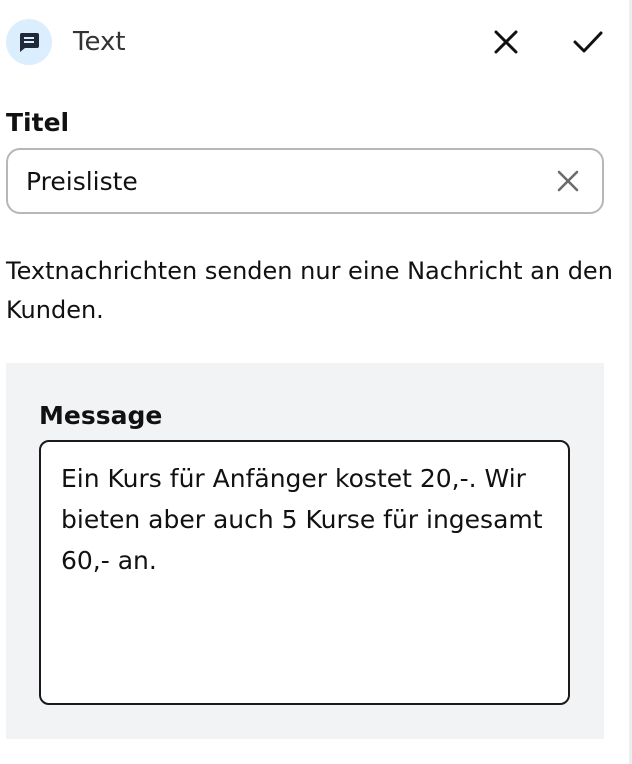 This screenshot has height=764, width=632. I want to click on close-button, so click(506, 42).